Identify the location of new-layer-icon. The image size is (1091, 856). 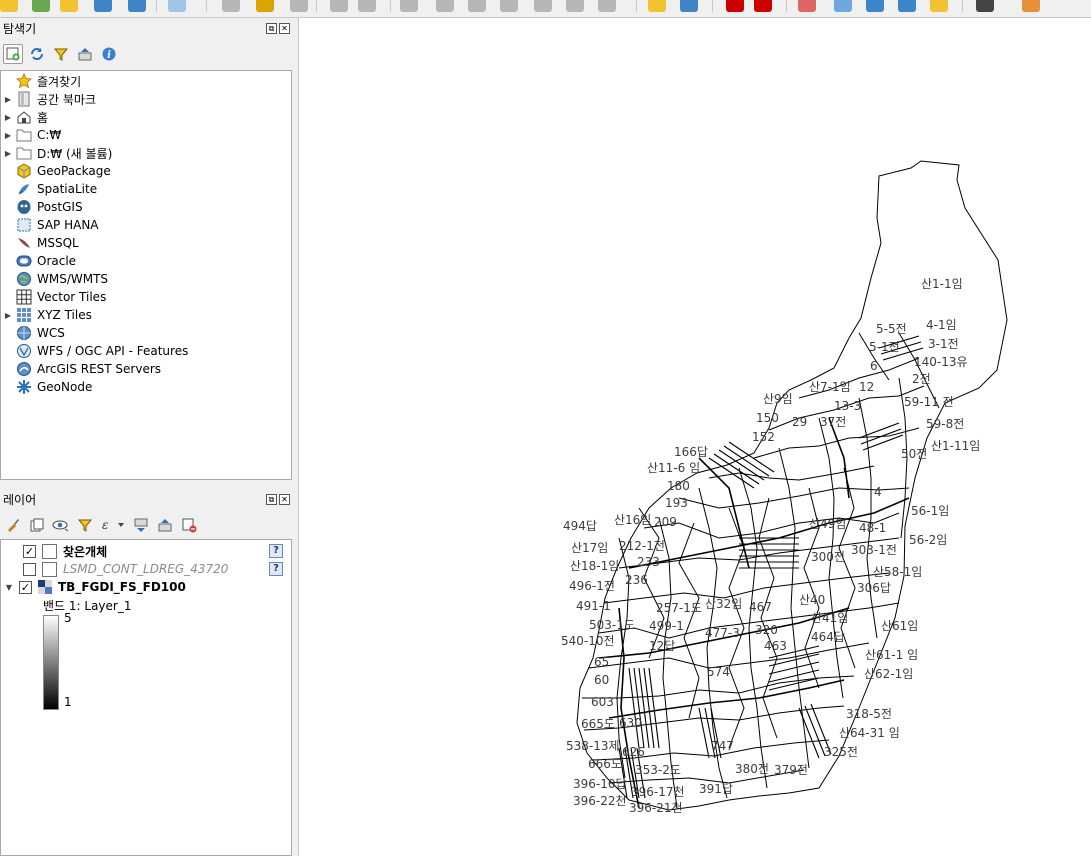
(9, 6).